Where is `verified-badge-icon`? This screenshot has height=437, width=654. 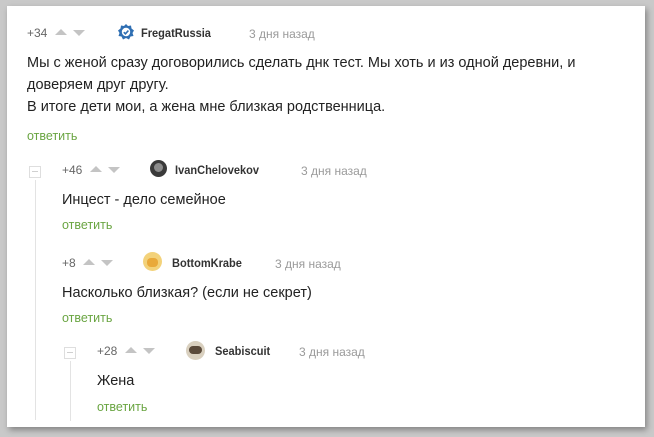 verified-badge-icon is located at coordinates (126, 32).